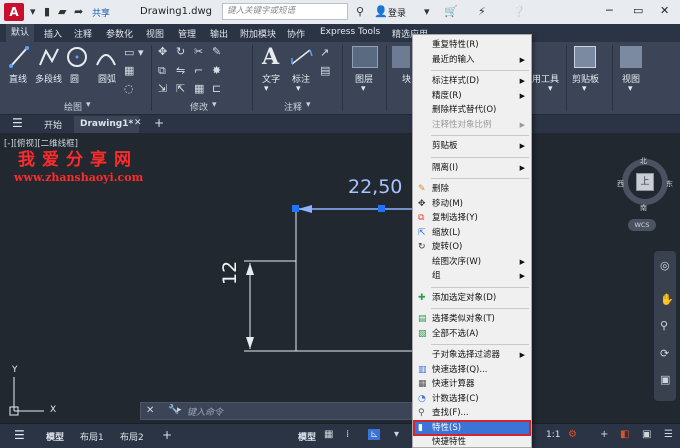 The width and height of the screenshot is (680, 448). Describe the element at coordinates (18, 78) in the screenshot. I see `line-tool-label: 直线` at that location.